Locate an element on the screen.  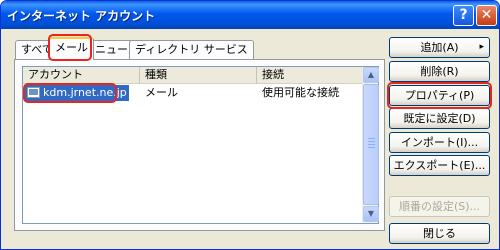
help-button: ? is located at coordinates (463, 15).